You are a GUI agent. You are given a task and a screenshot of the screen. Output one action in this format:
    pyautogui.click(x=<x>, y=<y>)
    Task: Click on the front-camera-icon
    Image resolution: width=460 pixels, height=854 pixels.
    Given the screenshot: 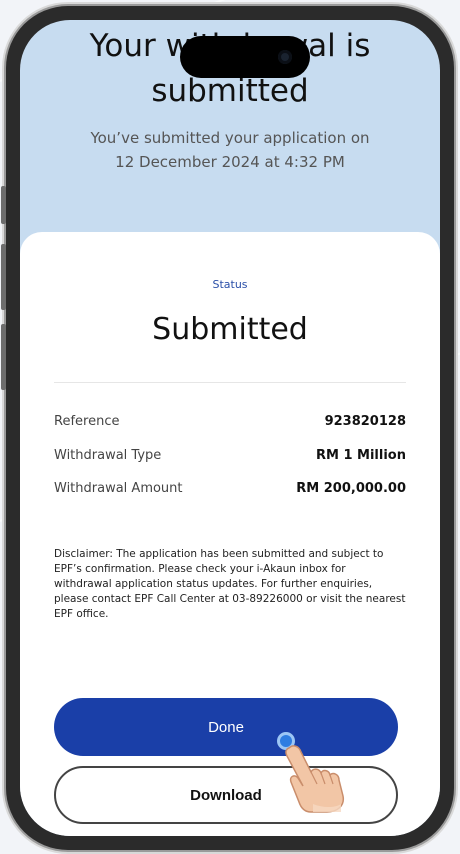 What is the action you would take?
    pyautogui.click(x=285, y=57)
    